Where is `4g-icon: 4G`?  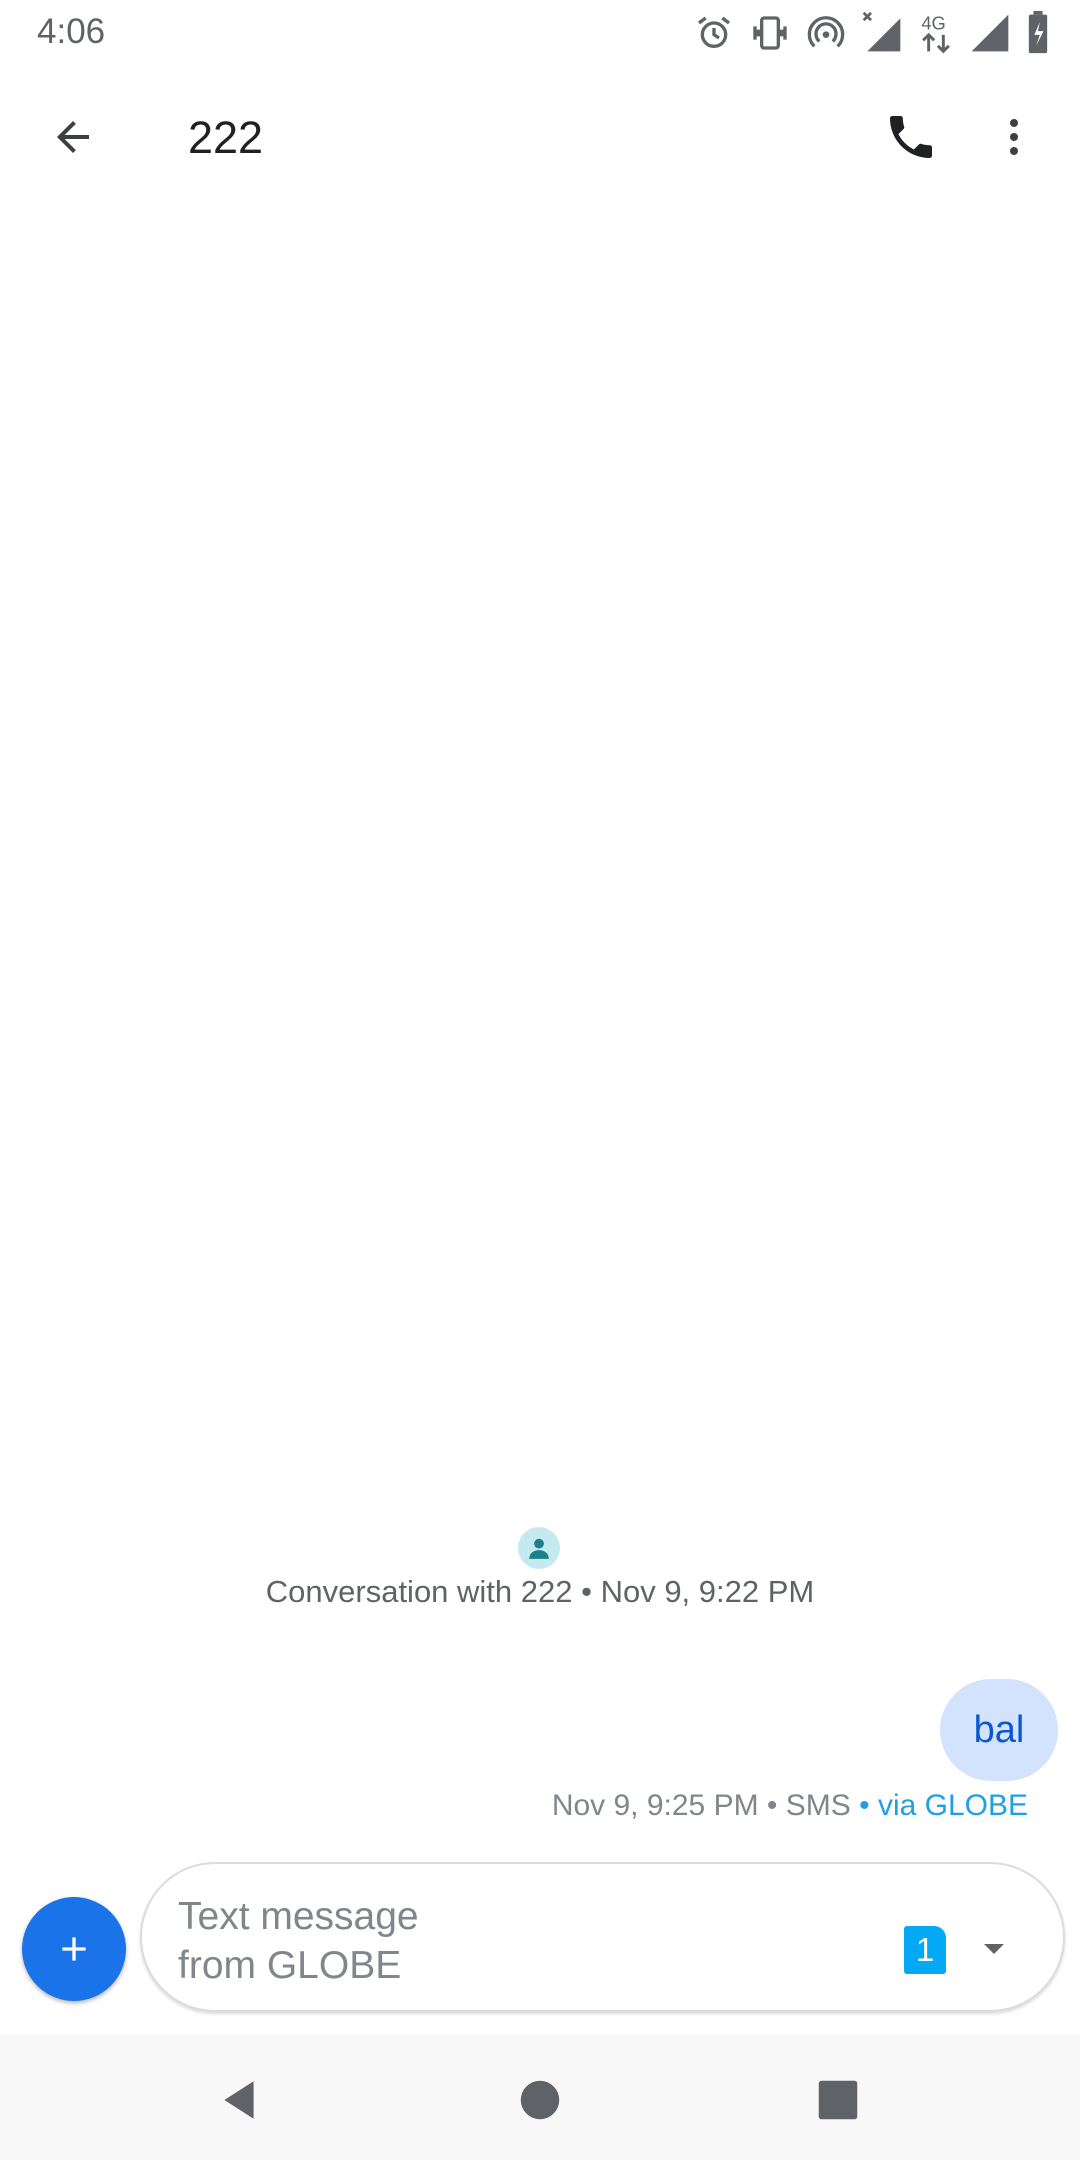 4g-icon: 4G is located at coordinates (935, 33).